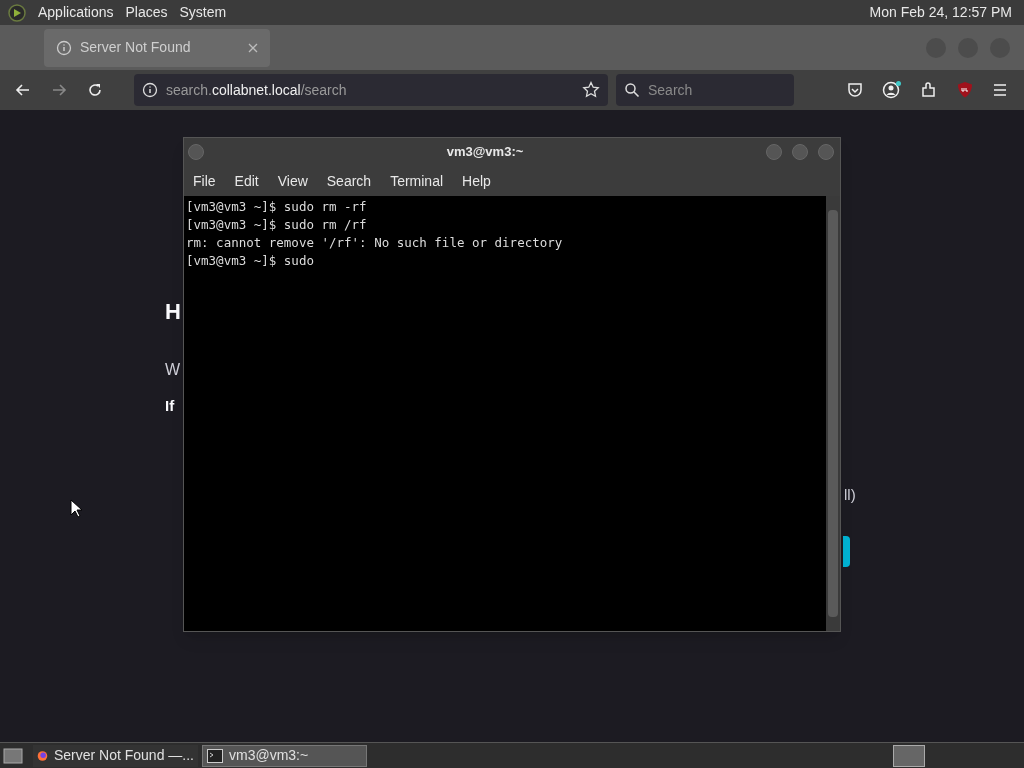 The height and width of the screenshot is (768, 1024). Describe the element at coordinates (713, 90) in the screenshot. I see `search-input: Search` at that location.